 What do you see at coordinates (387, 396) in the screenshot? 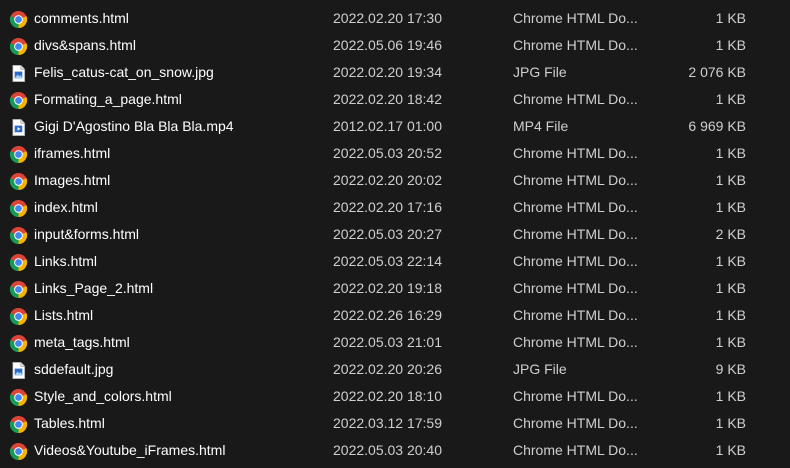
I see `file-date-modified: 2022.02.20 18:10` at bounding box center [387, 396].